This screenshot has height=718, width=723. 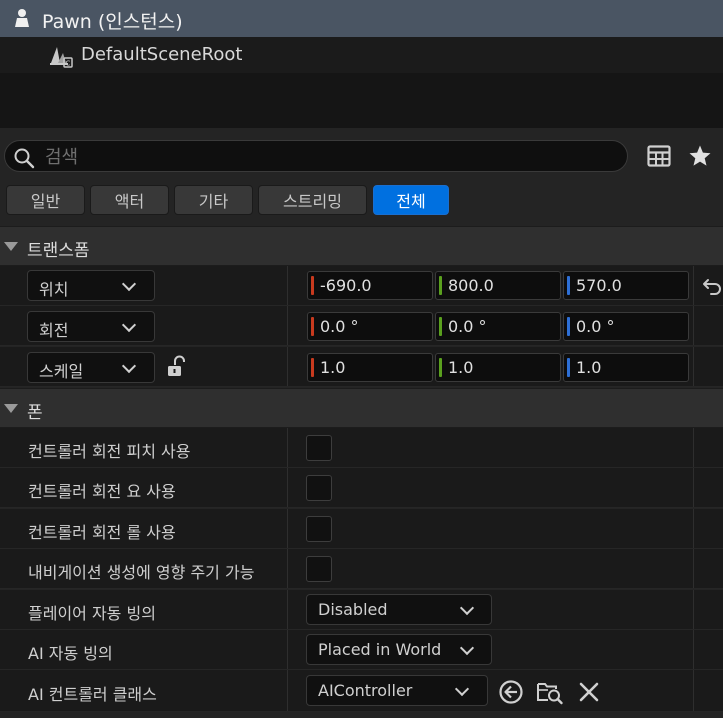 I want to click on clear-icon, so click(x=589, y=692).